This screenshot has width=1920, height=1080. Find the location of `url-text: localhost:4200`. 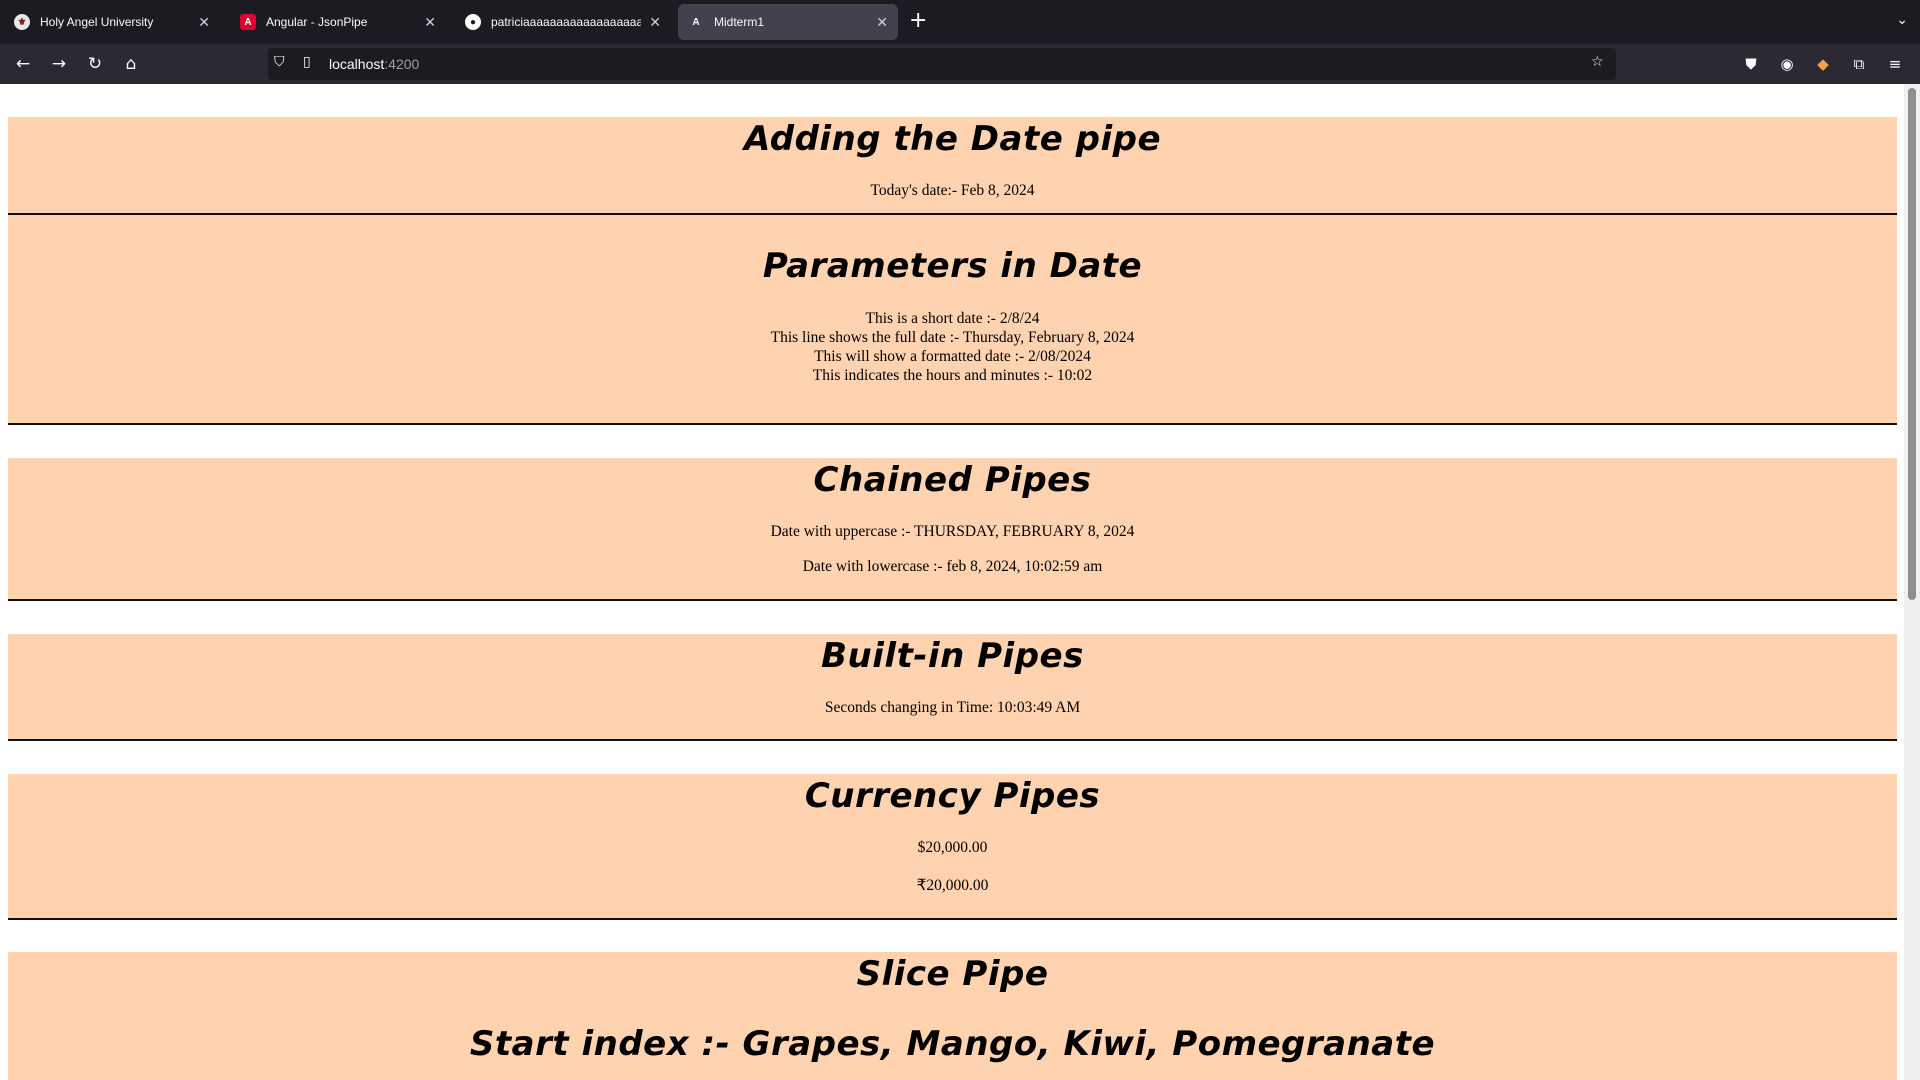

url-text: localhost:4200 is located at coordinates (374, 64).